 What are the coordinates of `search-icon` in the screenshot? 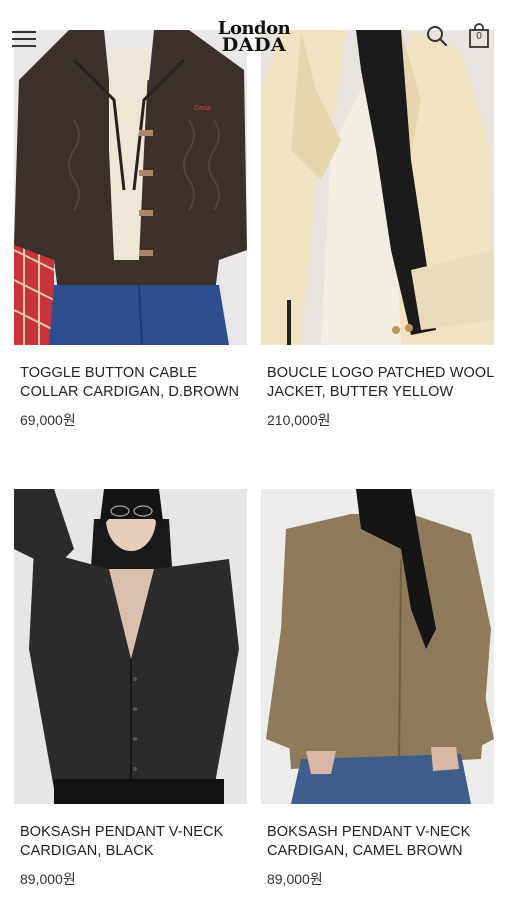 It's located at (437, 36).